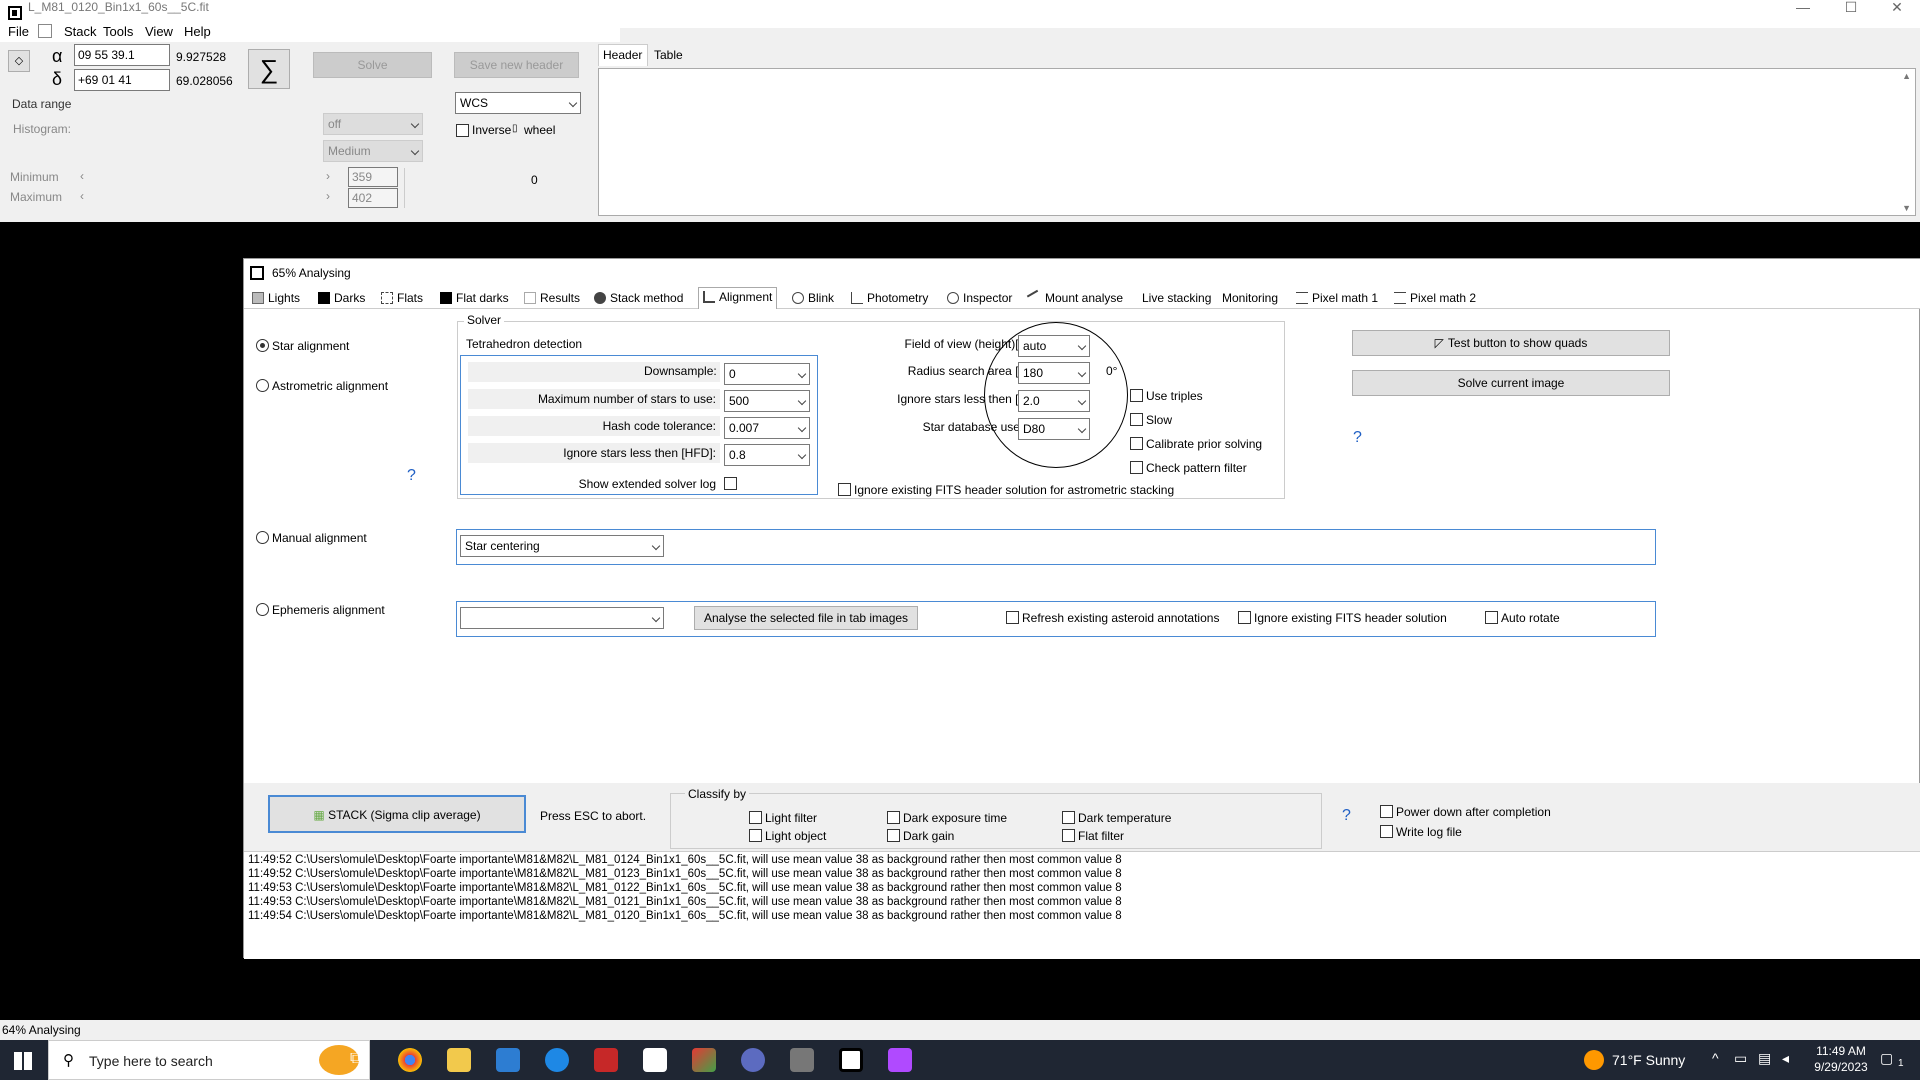 This screenshot has height=1080, width=1920. Describe the element at coordinates (704, 1060) in the screenshot. I see `app-color-icon` at that location.